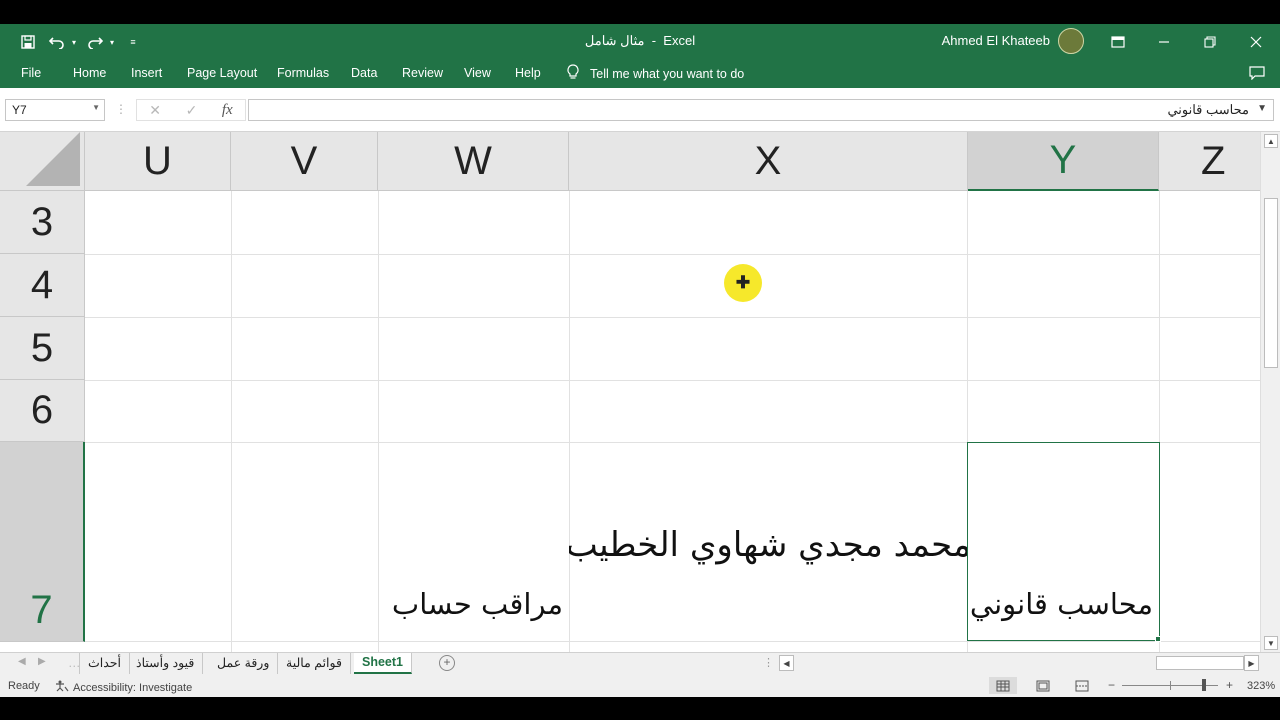  I want to click on formula-input: محاسب قانوني ▼, so click(761, 110).